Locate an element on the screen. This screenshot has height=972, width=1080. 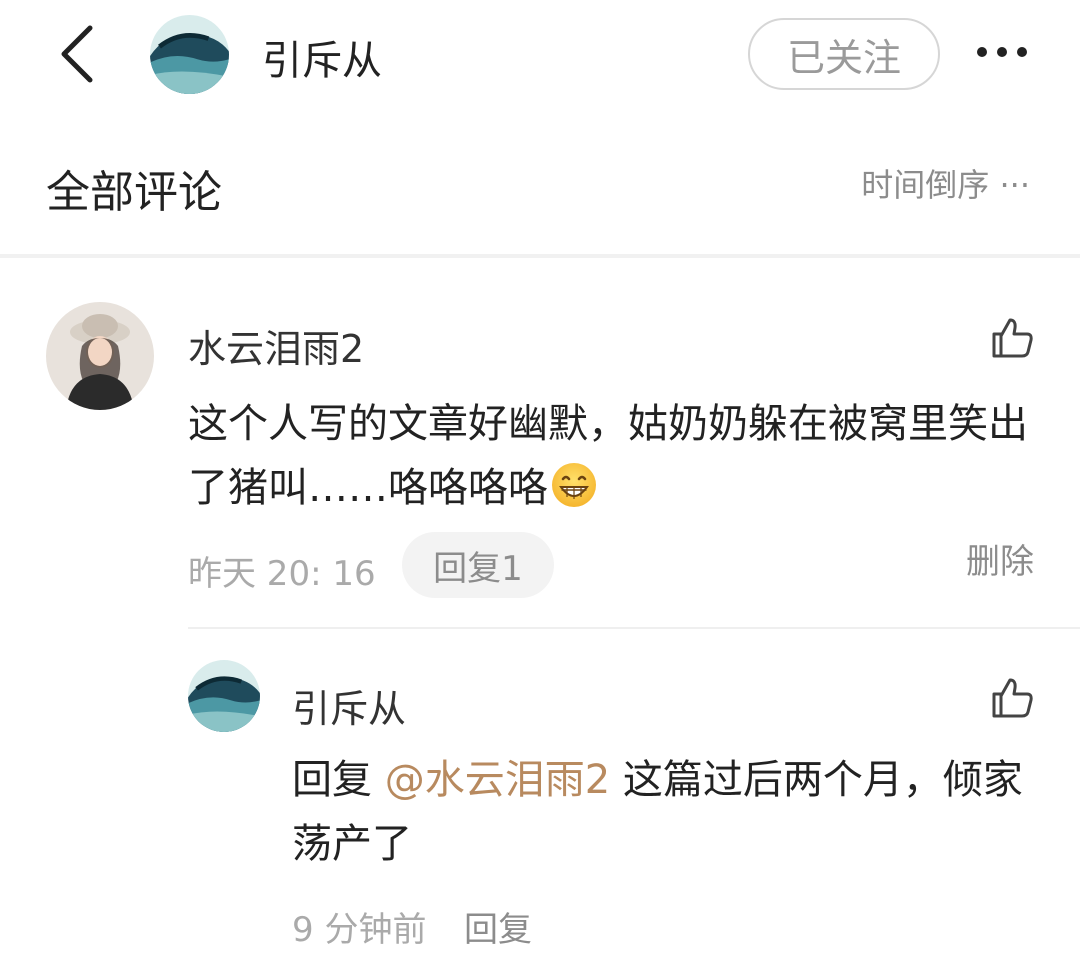
grinning-face-emoji-icon is located at coordinates (574, 485).